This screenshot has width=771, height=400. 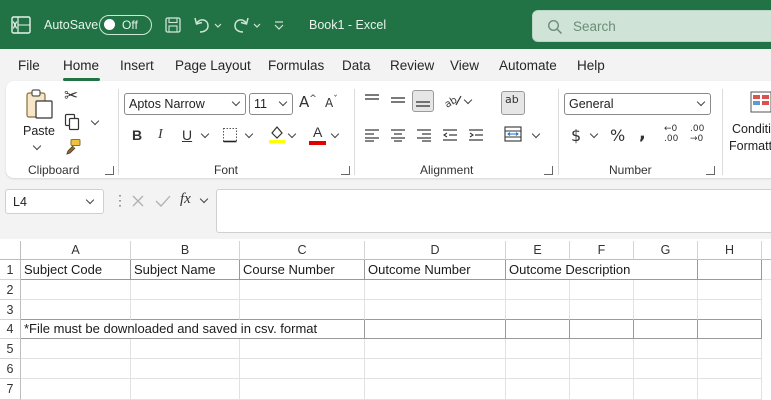 What do you see at coordinates (173, 25) in the screenshot?
I see `save-icon` at bounding box center [173, 25].